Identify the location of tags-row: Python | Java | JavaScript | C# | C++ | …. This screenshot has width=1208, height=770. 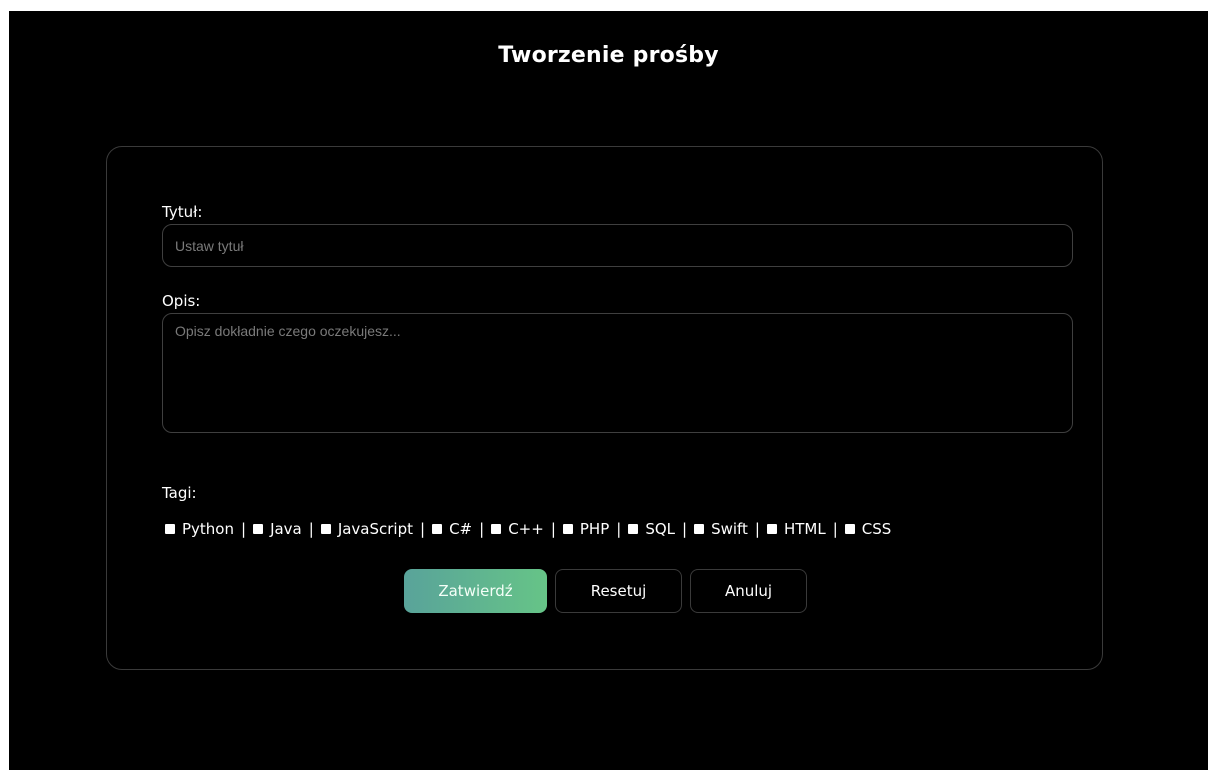
(528, 529).